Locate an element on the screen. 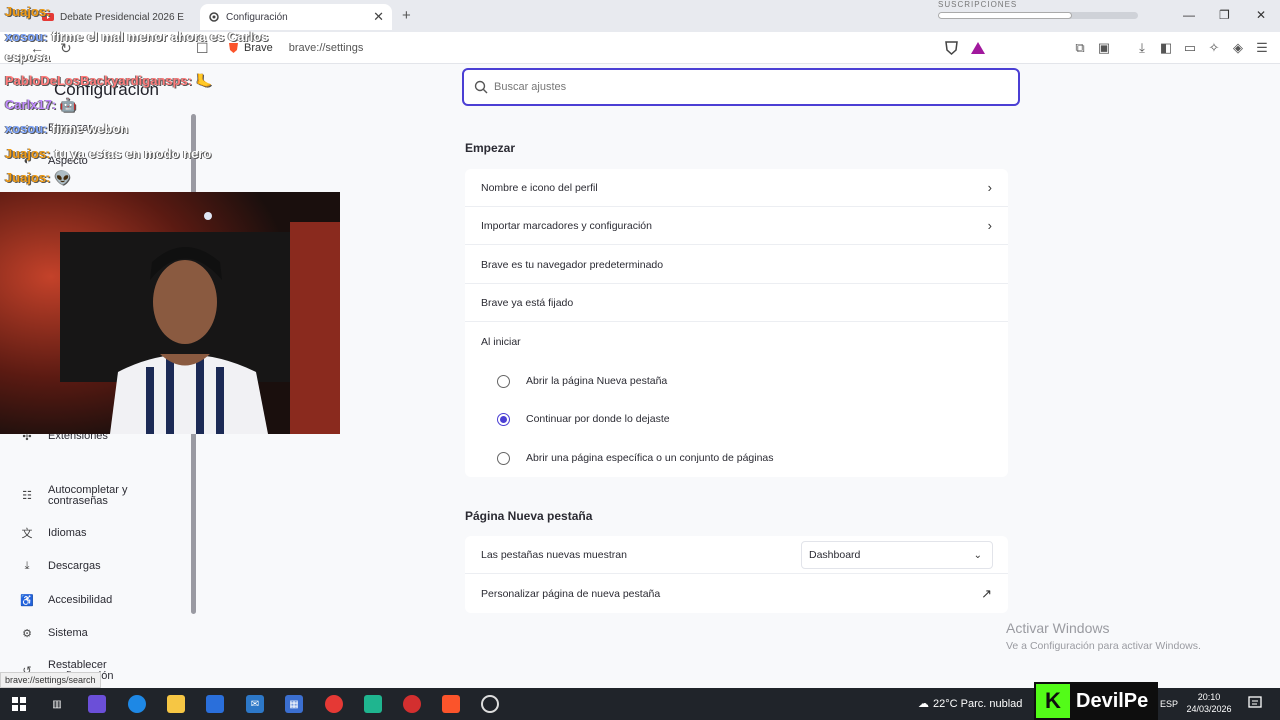  select-value: Dashboard is located at coordinates (835, 555).